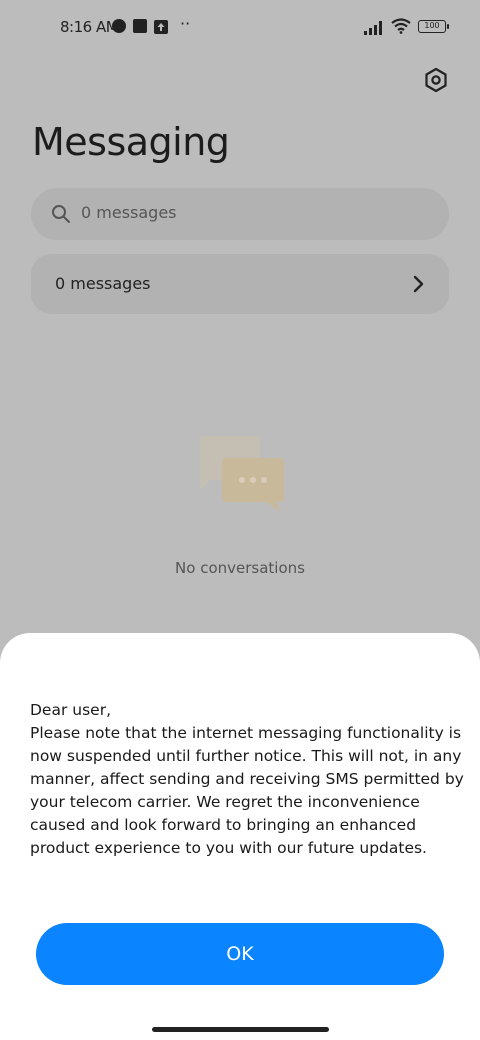  Describe the element at coordinates (103, 283) in the screenshot. I see `messages-row-label: 0 messages` at that location.